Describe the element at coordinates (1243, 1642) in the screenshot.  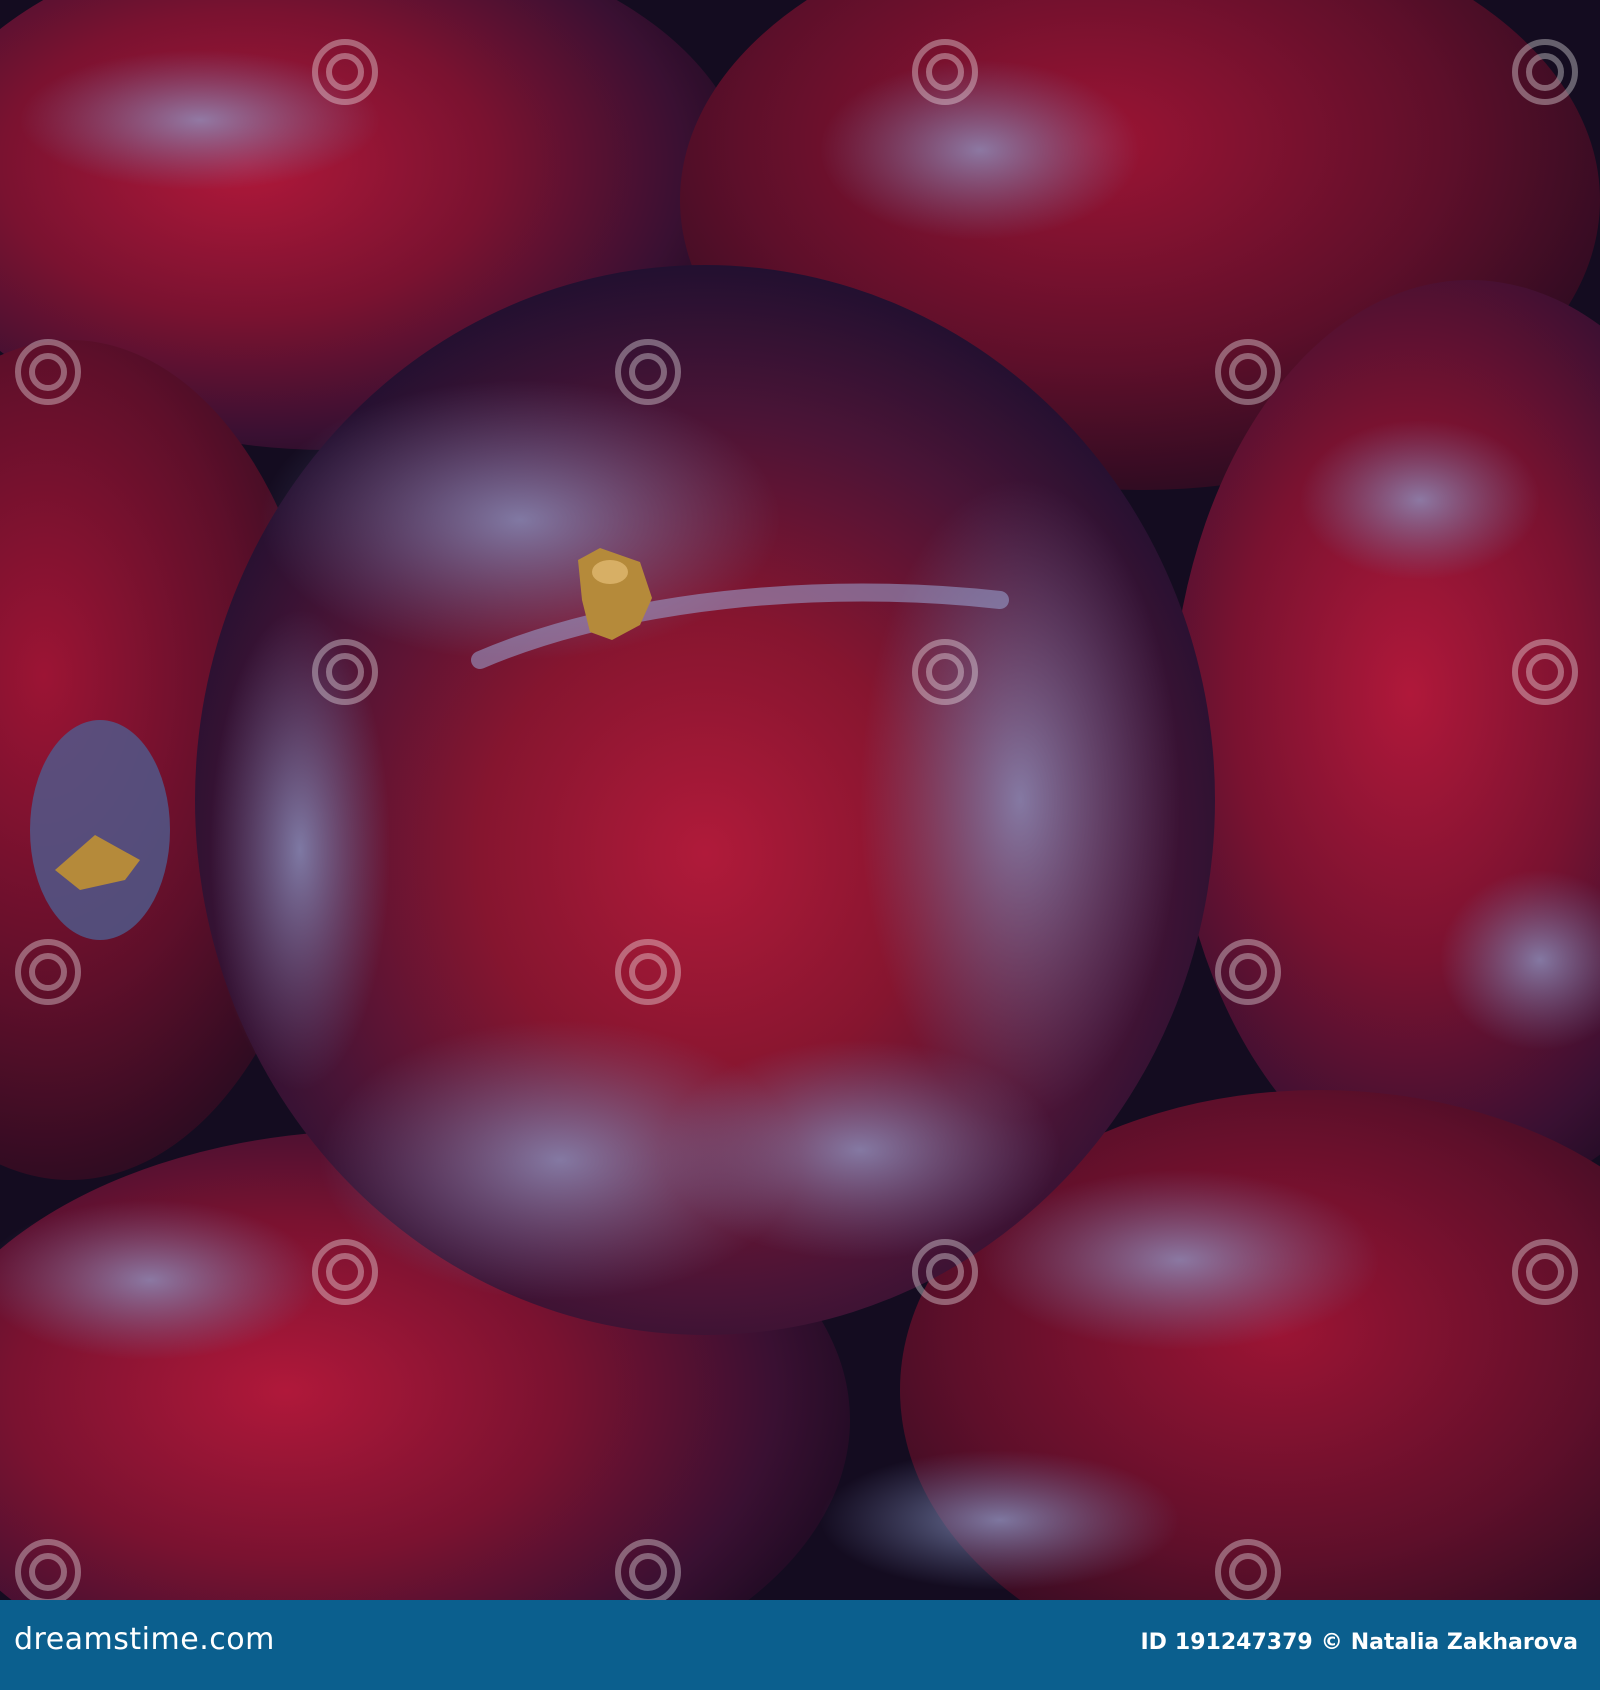
I see `id-value: 191247379` at that location.